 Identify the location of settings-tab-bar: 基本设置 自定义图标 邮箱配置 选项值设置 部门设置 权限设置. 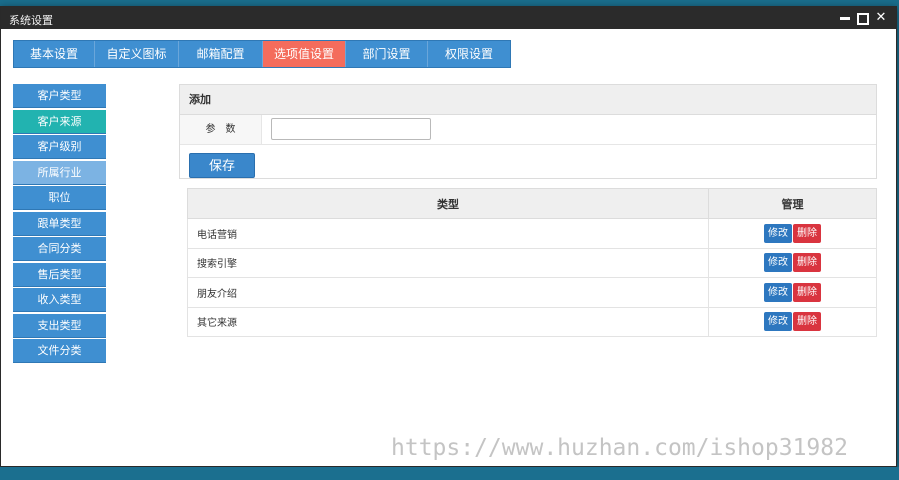
(262, 54).